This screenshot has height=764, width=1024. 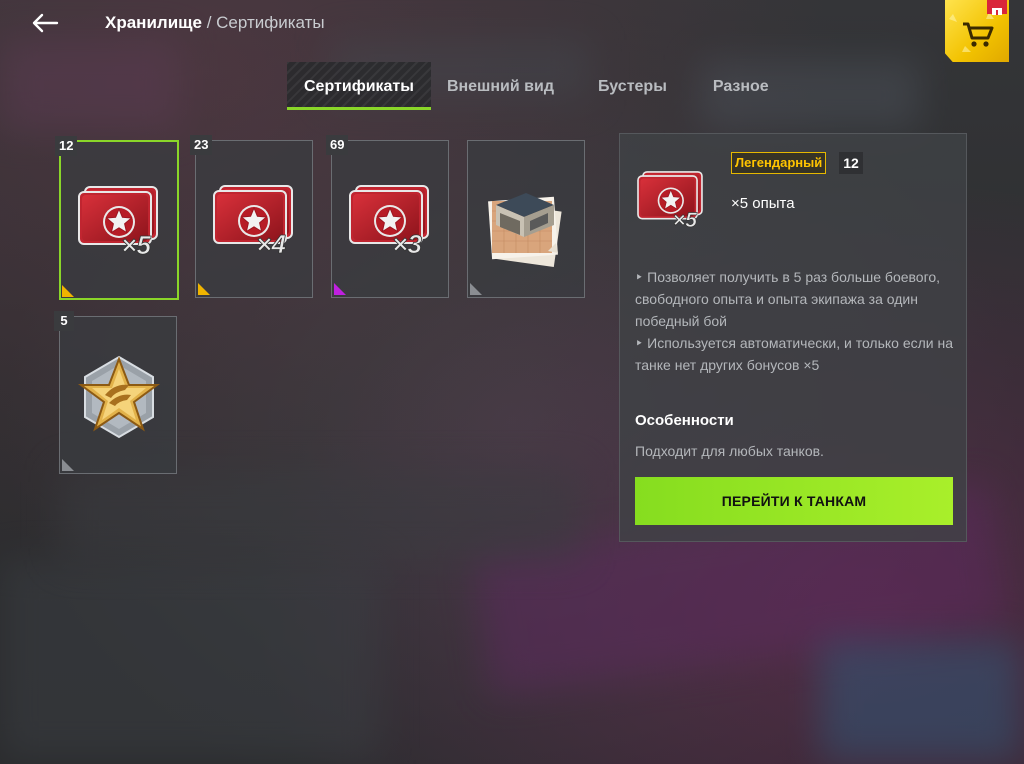 I want to click on item-card: 12 ×5 ×5, so click(x=117, y=218).